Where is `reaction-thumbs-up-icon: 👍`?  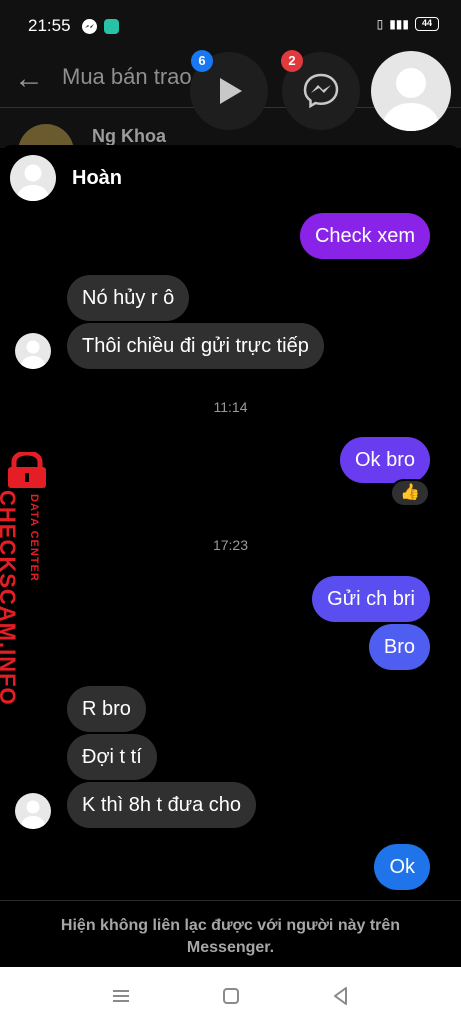 reaction-thumbs-up-icon: 👍 is located at coordinates (410, 493).